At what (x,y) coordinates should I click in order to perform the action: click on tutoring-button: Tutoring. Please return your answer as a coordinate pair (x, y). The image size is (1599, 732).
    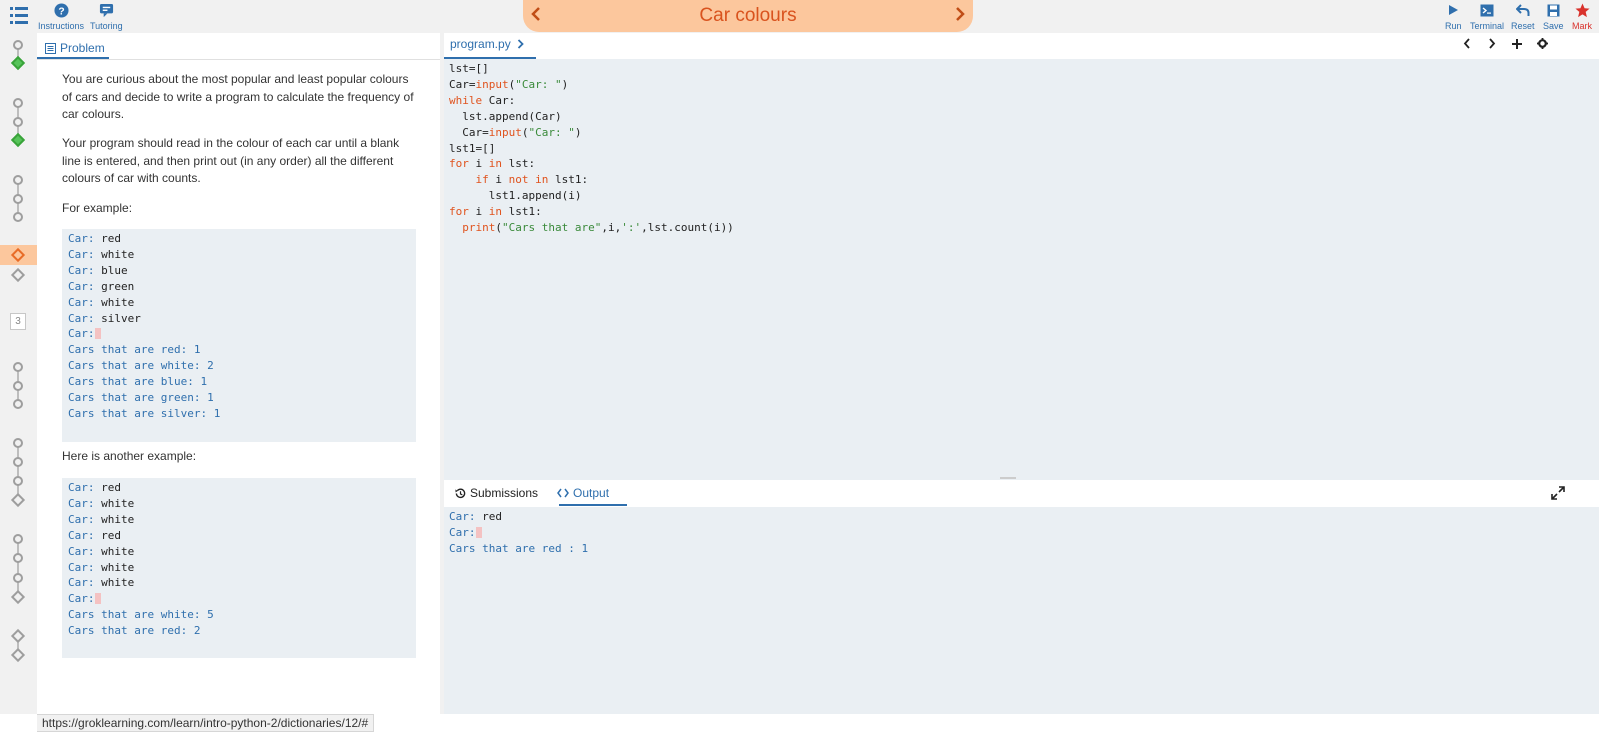
    Looking at the image, I should click on (106, 16).